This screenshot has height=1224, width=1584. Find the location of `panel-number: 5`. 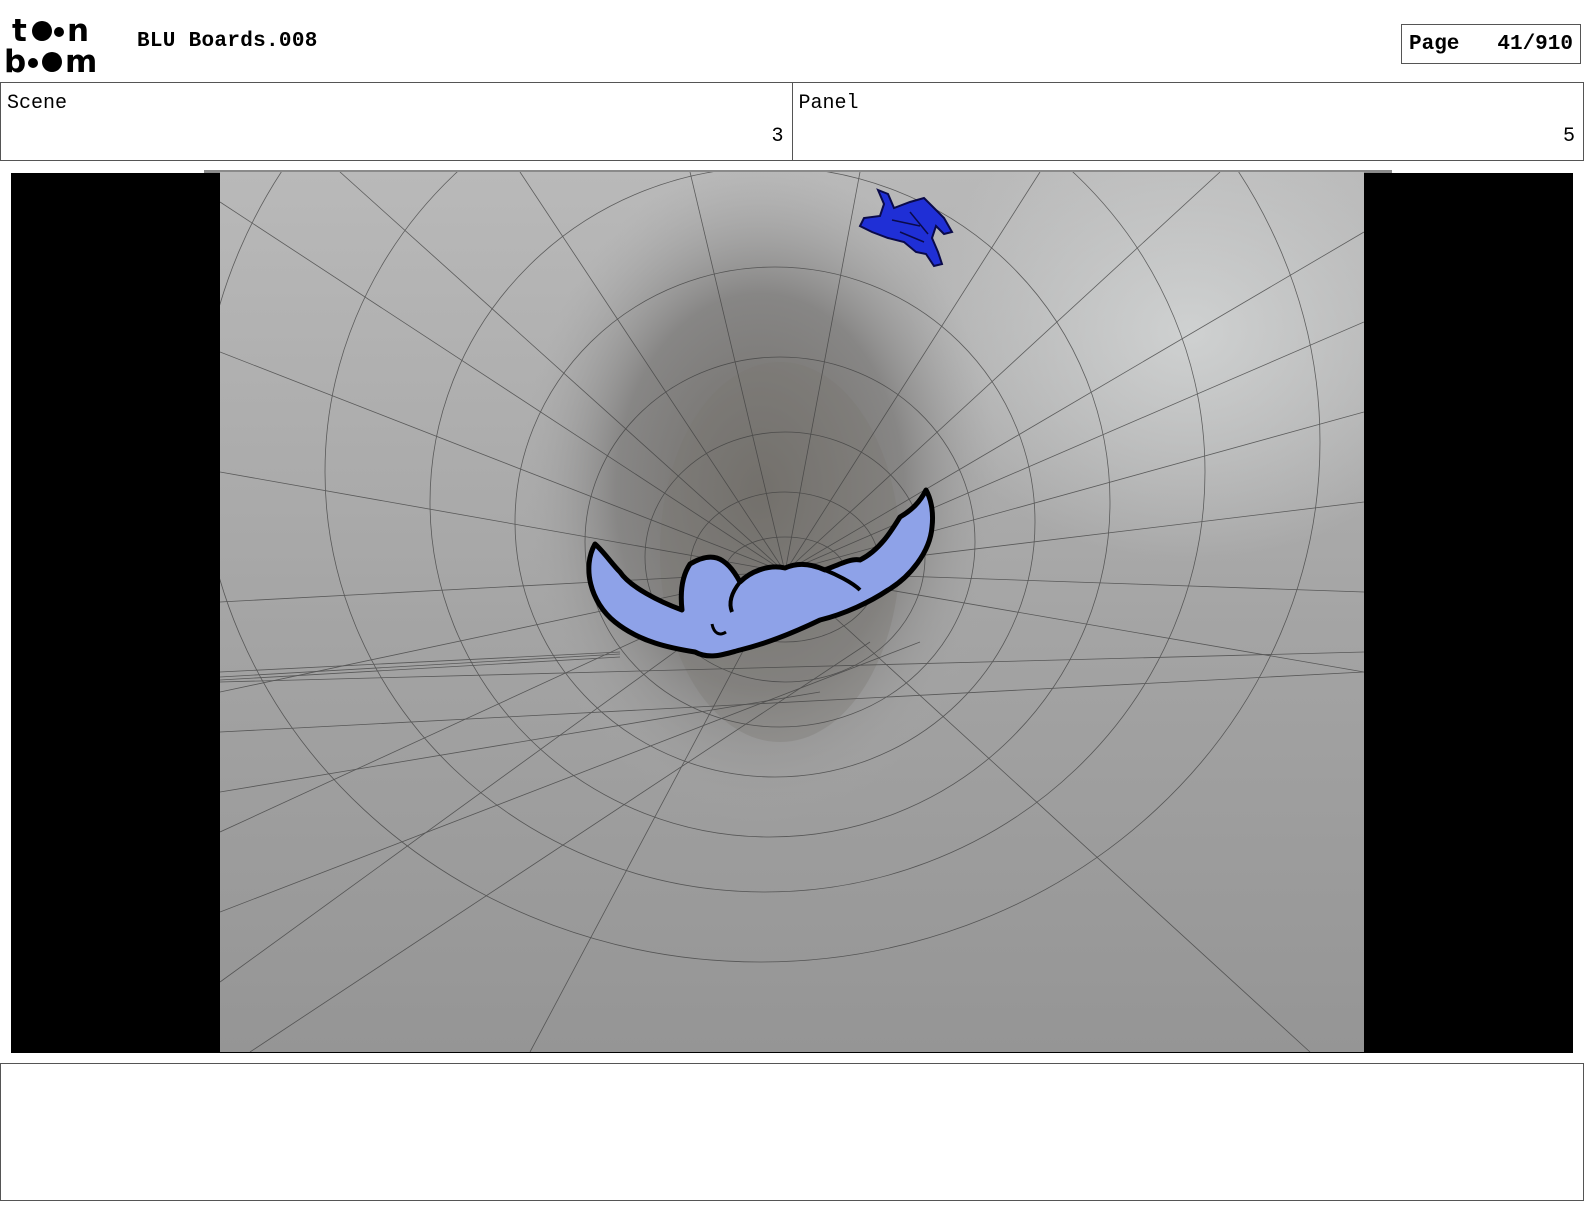

panel-number: 5 is located at coordinates (1568, 136).